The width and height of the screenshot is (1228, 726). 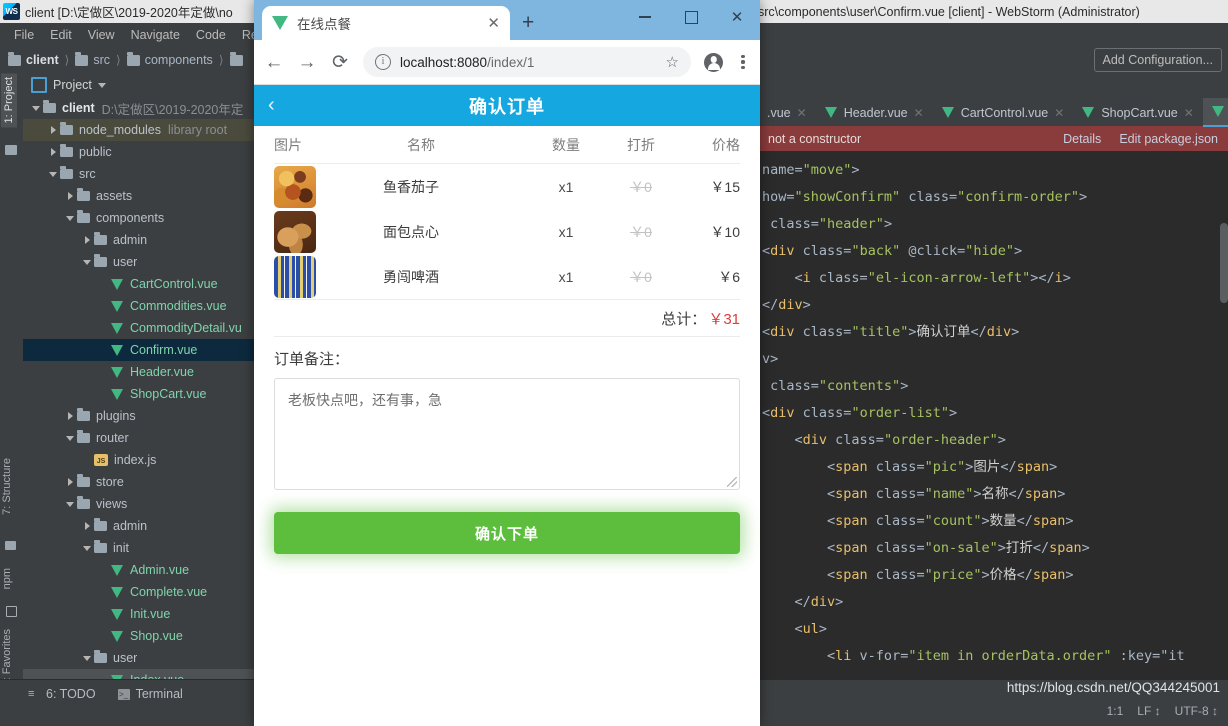 I want to click on address-bar: i localhost:8080/index/1 ☆, so click(x=527, y=62).